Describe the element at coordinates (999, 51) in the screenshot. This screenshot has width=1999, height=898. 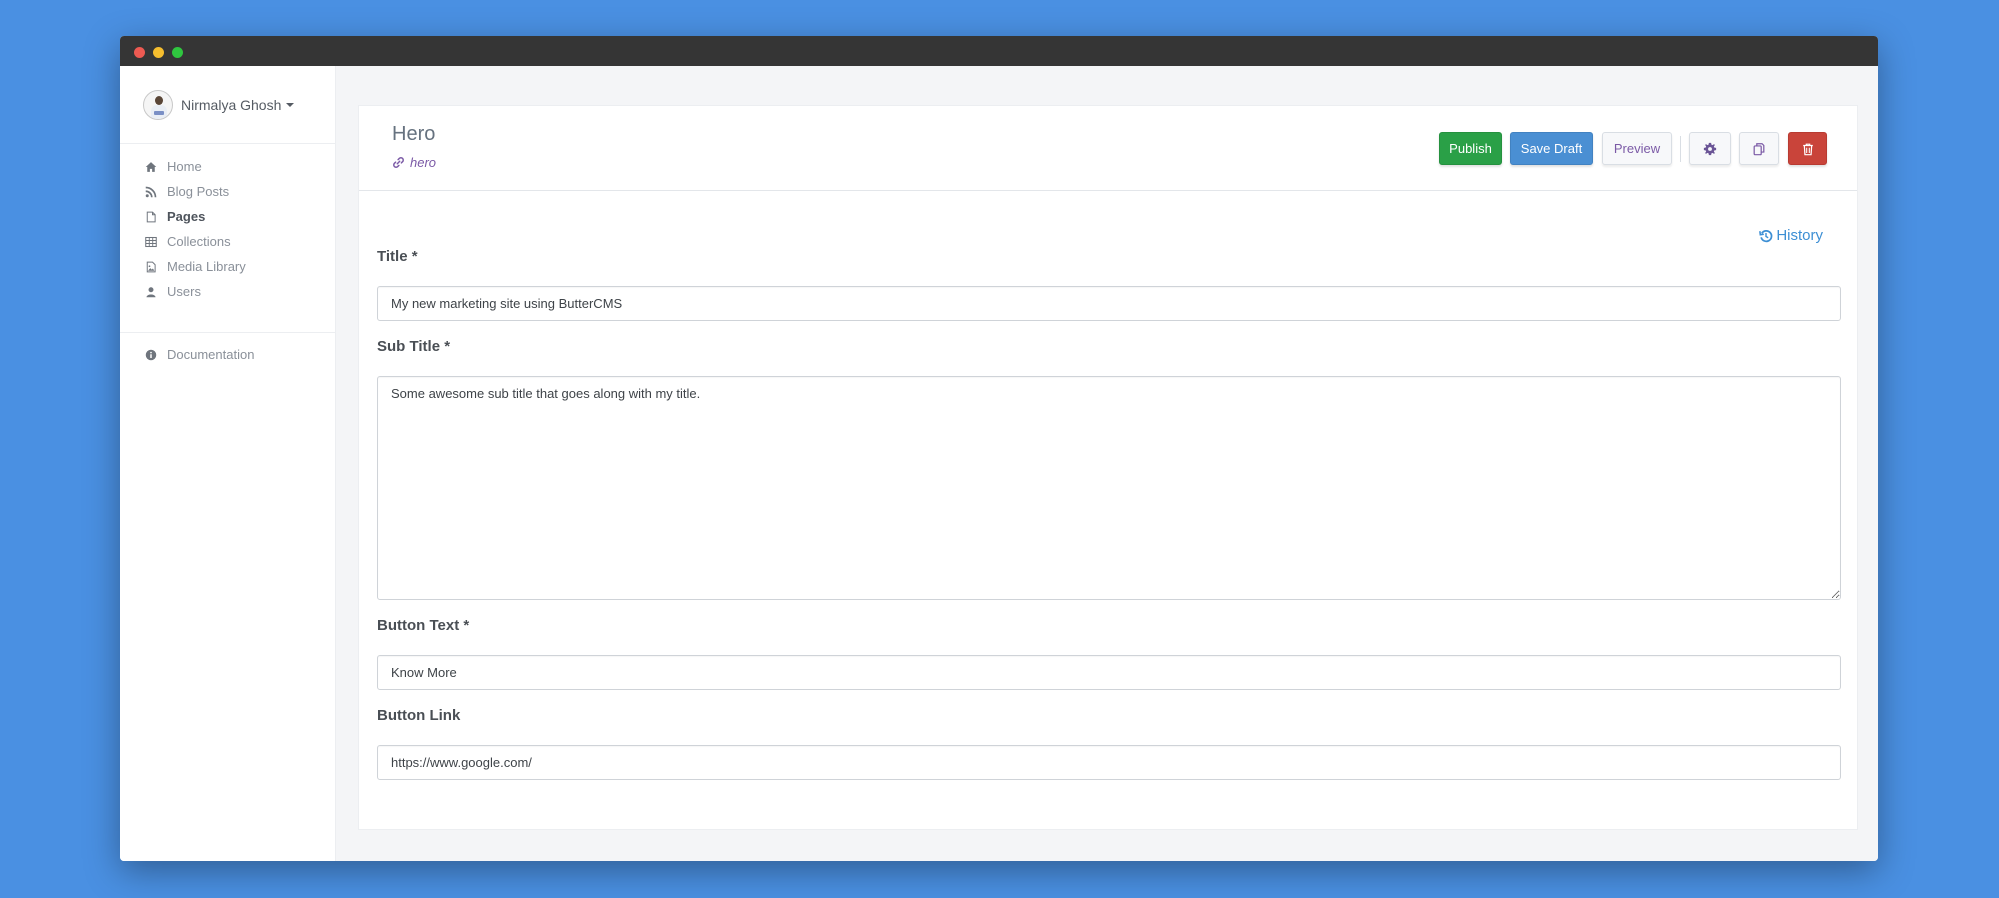
I see `window-titlebar` at that location.